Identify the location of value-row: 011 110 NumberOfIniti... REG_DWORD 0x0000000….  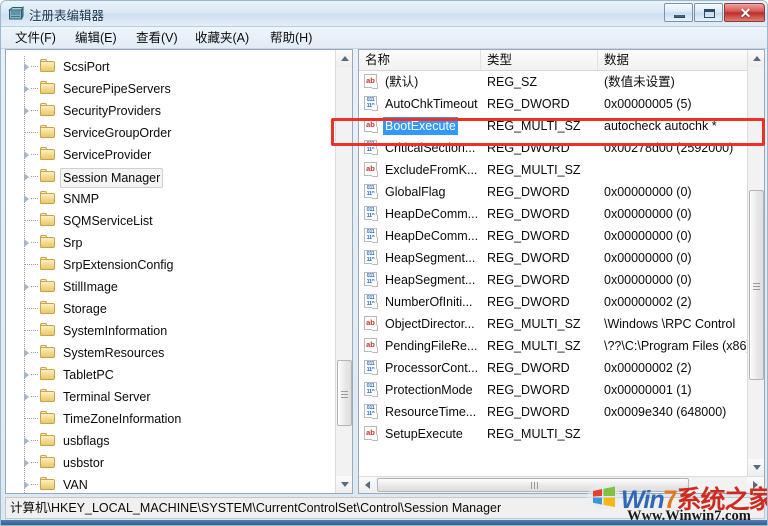
(554, 302).